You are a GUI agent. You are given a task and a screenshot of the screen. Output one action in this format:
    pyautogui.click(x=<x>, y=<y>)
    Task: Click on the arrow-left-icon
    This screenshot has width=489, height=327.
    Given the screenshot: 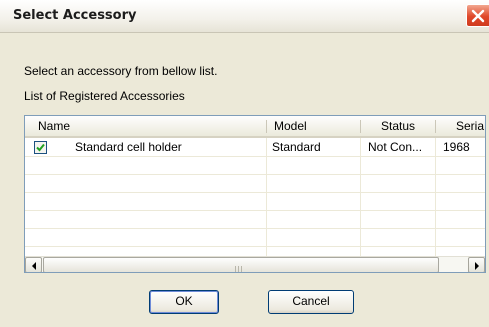 What is the action you would take?
    pyautogui.click(x=34, y=266)
    